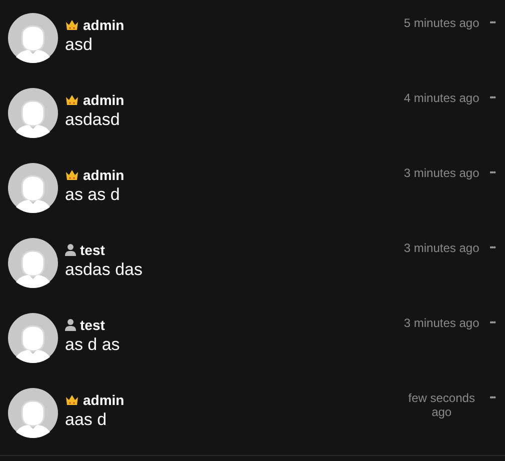 This screenshot has width=505, height=461. What do you see at coordinates (86, 420) in the screenshot?
I see `comment-text: aas d` at bounding box center [86, 420].